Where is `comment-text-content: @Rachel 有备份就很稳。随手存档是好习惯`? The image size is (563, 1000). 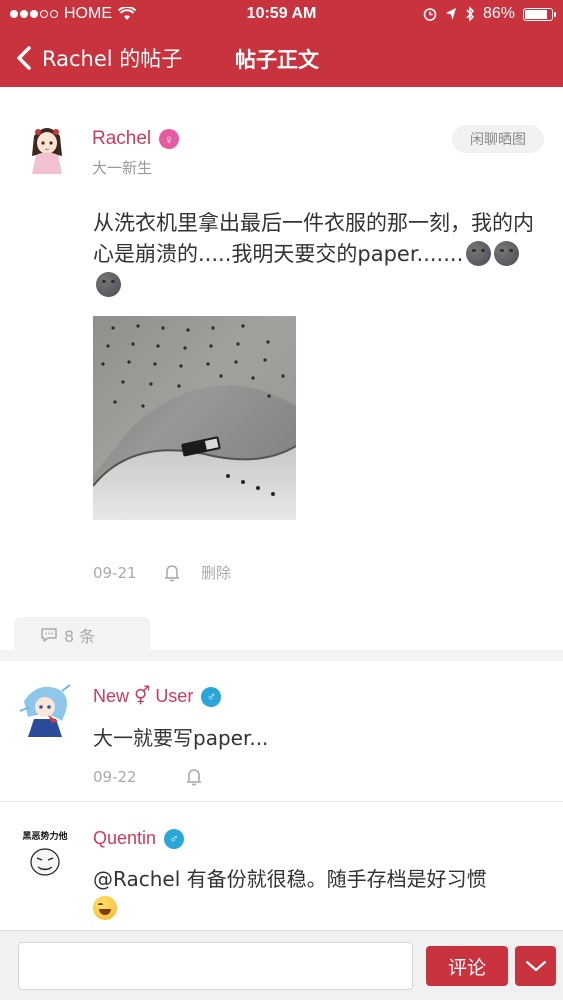 comment-text-content: @Rachel 有备份就很稳。随手存档是好习惯 is located at coordinates (290, 879).